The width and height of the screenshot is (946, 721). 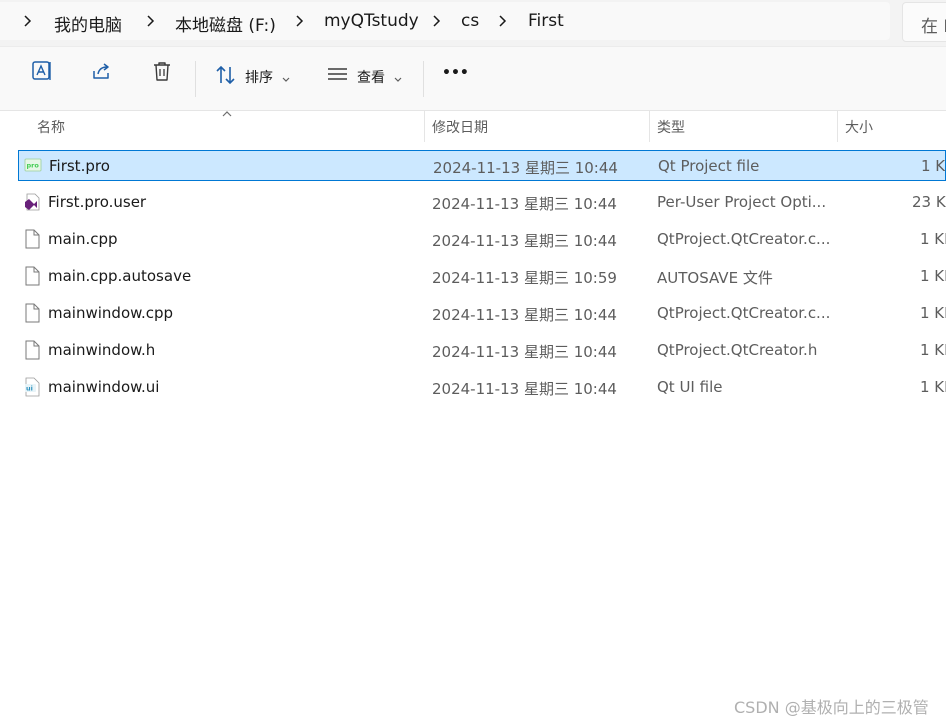 I want to click on column-header-size: 大小, so click(x=859, y=127).